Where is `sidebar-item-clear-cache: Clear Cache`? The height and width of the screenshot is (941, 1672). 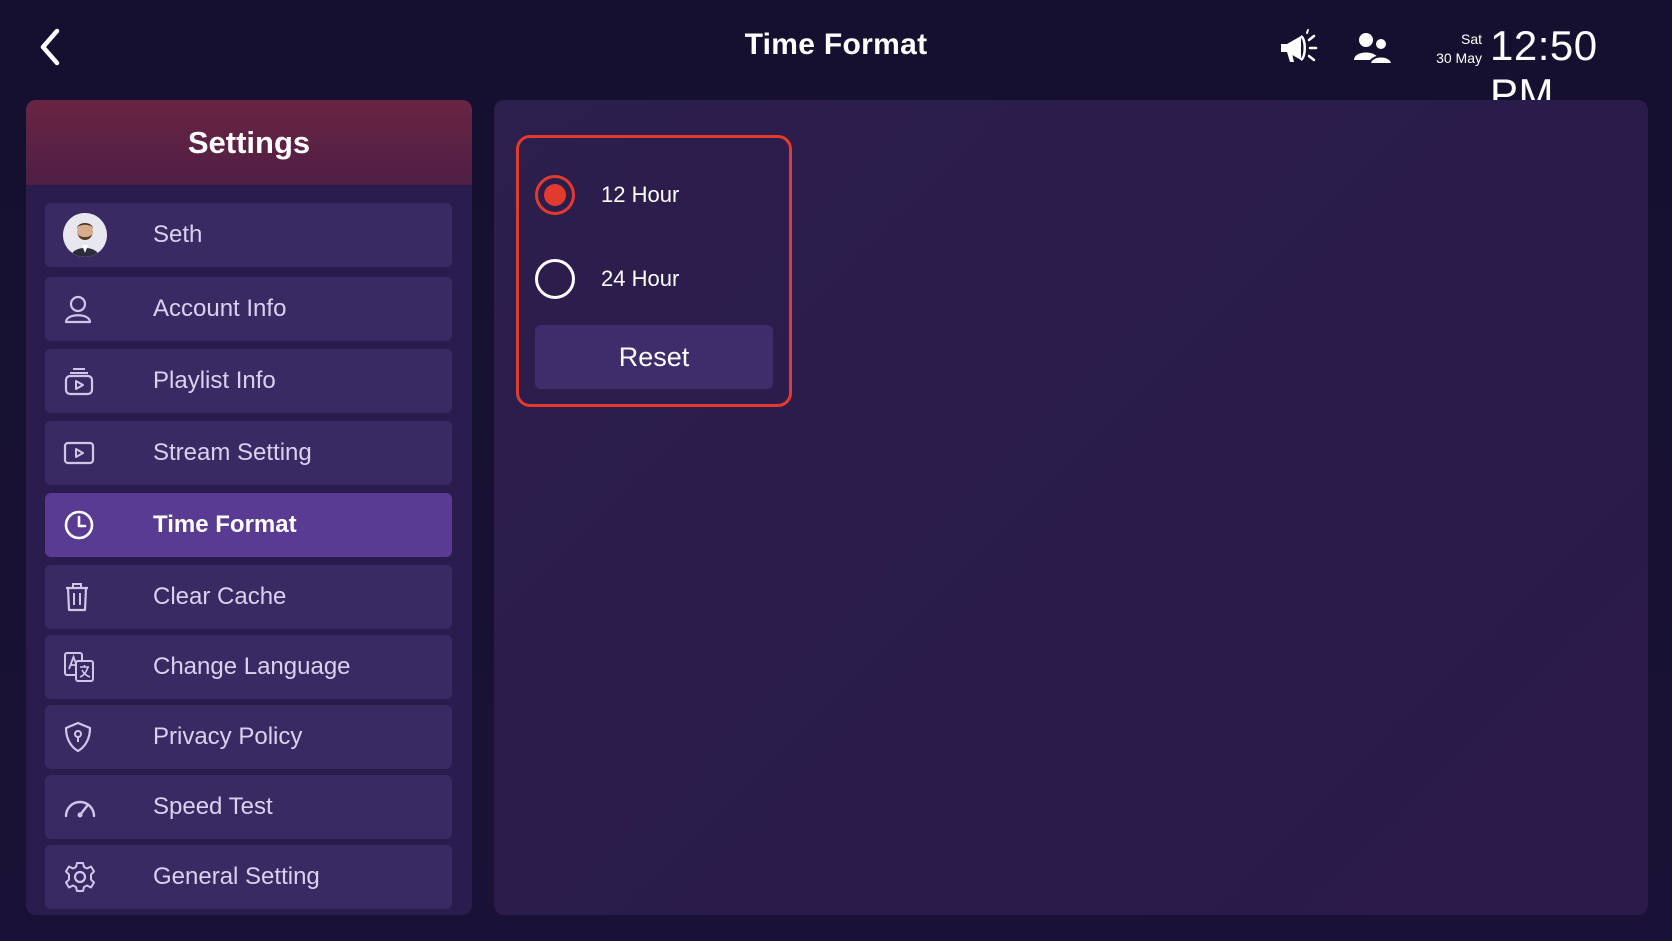
sidebar-item-clear-cache: Clear Cache is located at coordinates (248, 597).